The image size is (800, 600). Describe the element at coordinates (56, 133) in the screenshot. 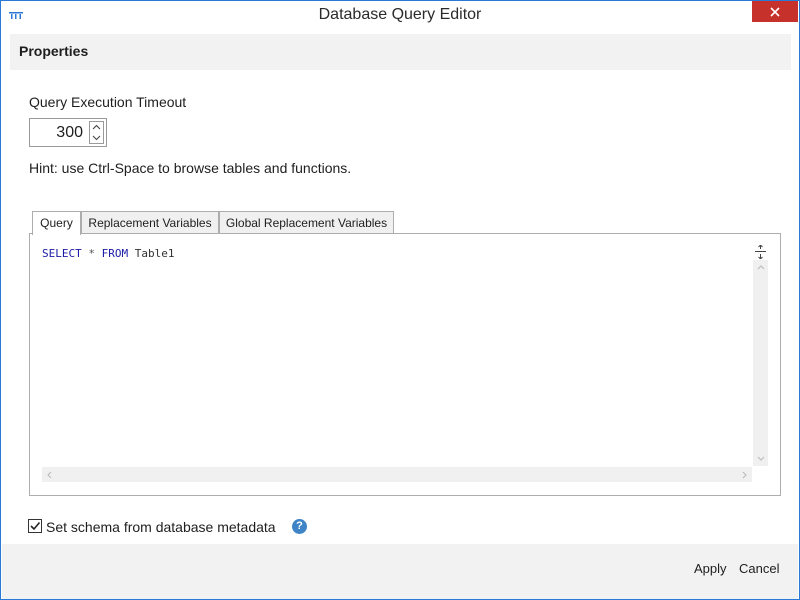

I see `timeout-value: 300` at that location.